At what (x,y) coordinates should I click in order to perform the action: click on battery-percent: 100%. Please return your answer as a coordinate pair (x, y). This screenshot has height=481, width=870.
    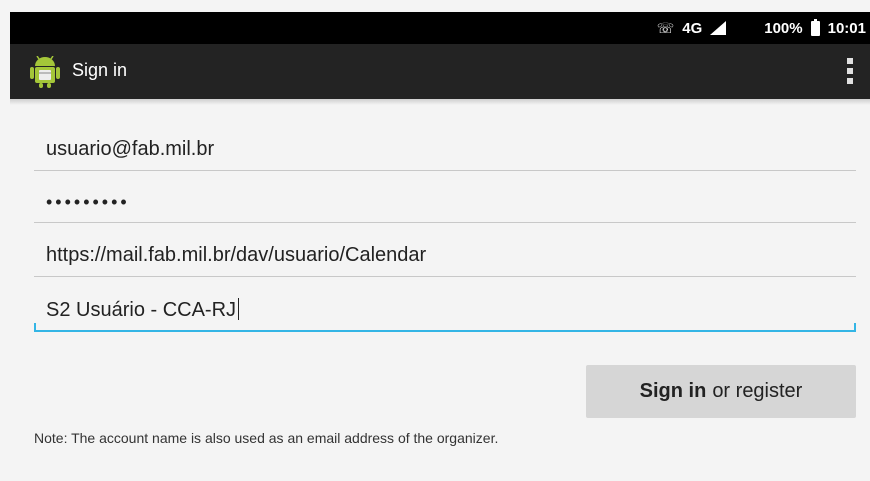
    Looking at the image, I should click on (783, 28).